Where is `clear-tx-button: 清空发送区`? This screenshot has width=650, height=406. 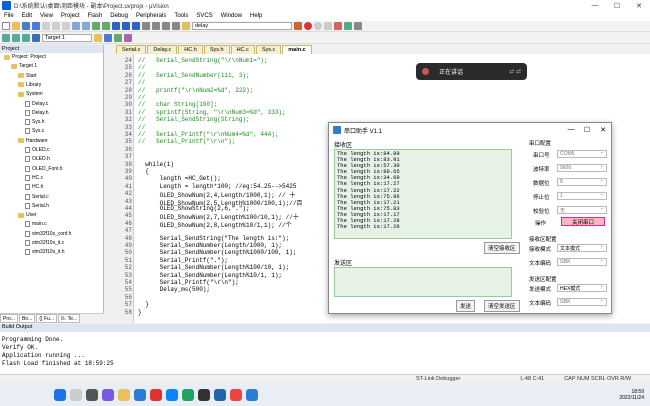
clear-tx-button: 清空发送区 is located at coordinates (502, 306).